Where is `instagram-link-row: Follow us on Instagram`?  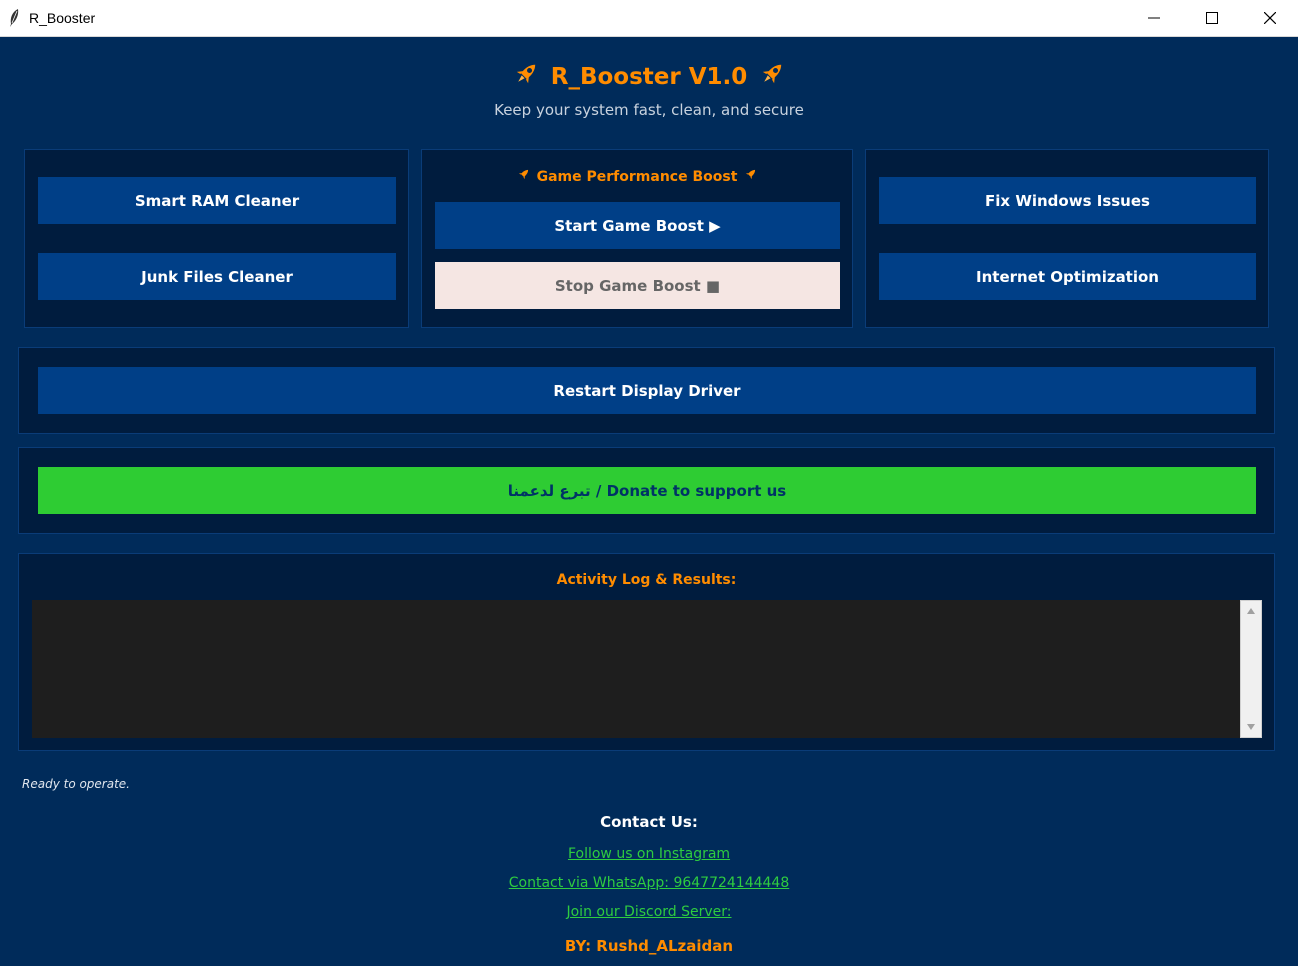
instagram-link-row: Follow us on Instagram is located at coordinates (649, 854).